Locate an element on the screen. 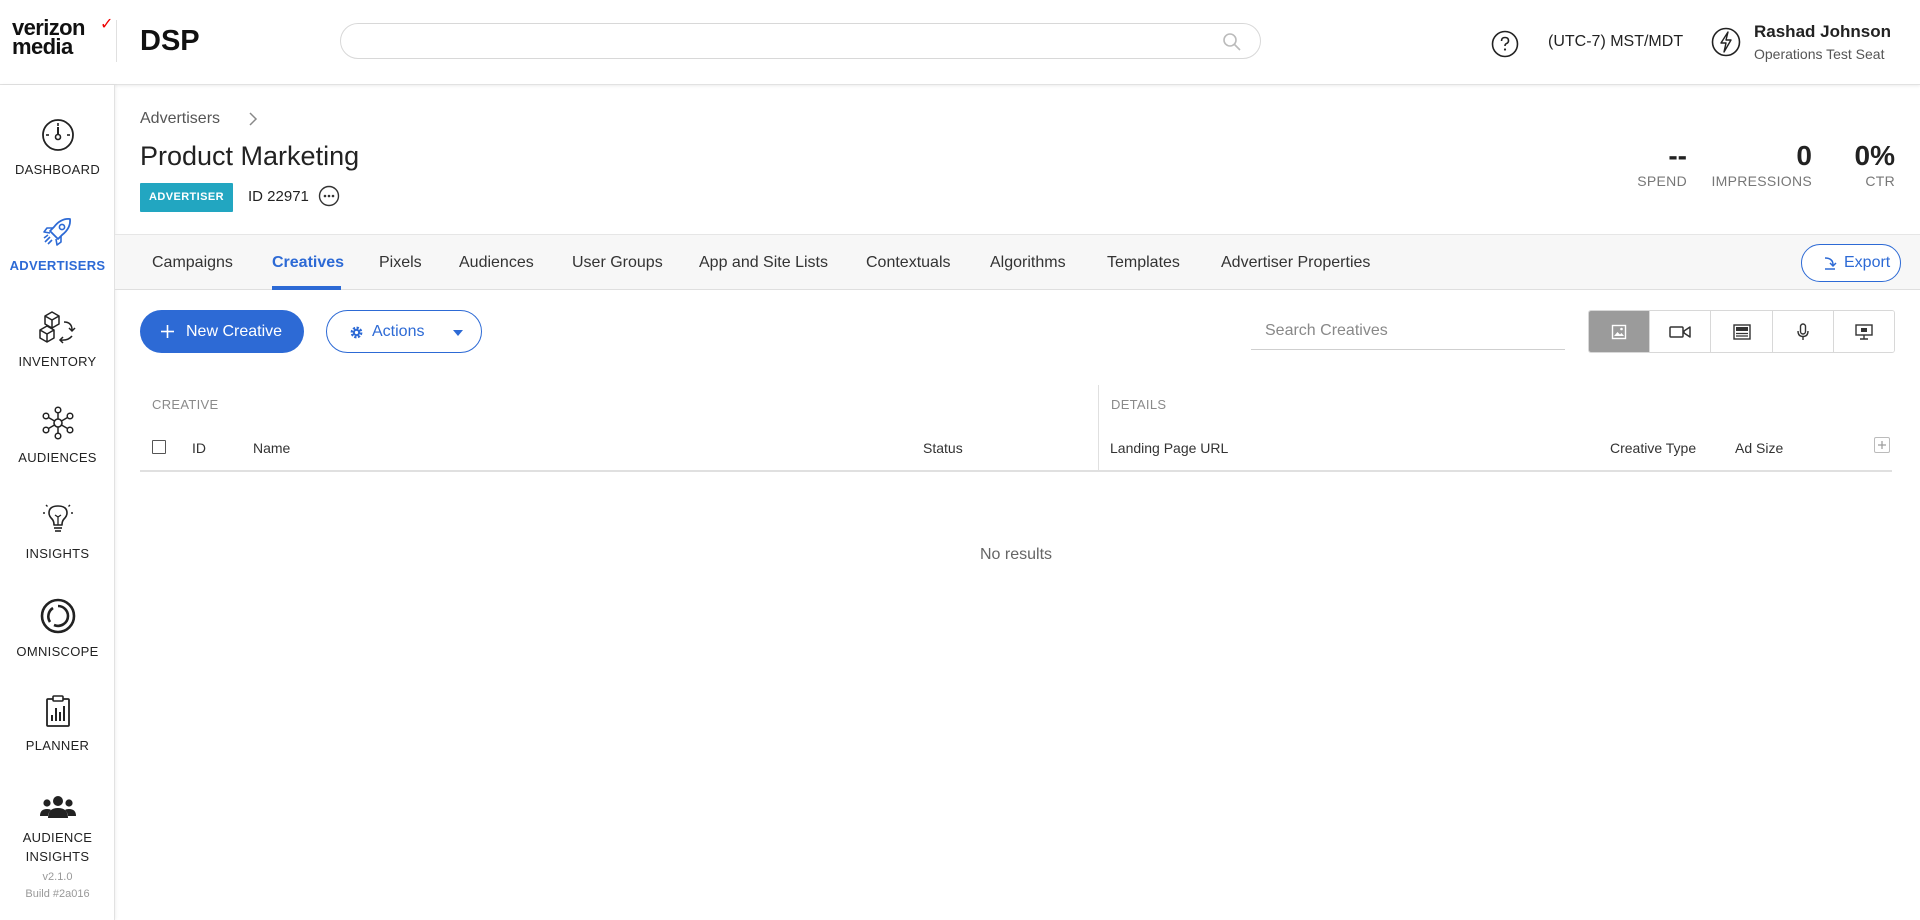 The width and height of the screenshot is (1920, 920). tab-campaigns: Campaigns is located at coordinates (192, 263).